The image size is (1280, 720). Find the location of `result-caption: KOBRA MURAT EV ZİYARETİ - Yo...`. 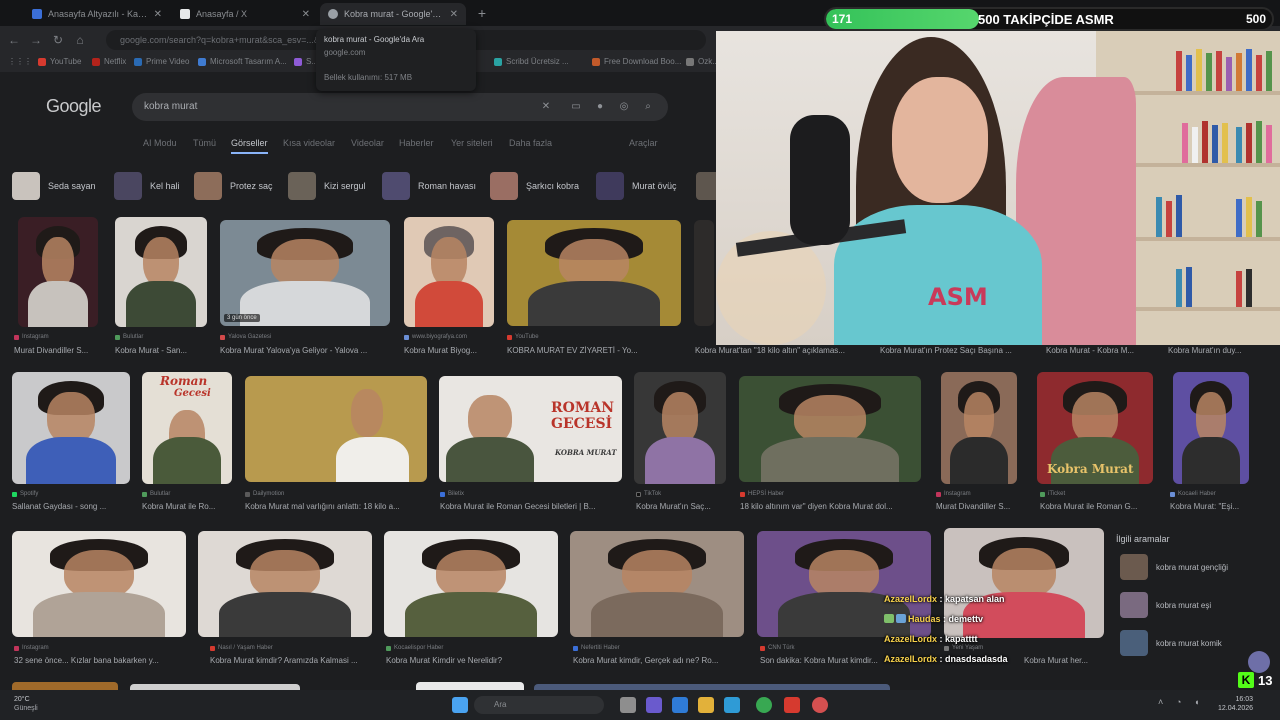

result-caption: KOBRA MURAT EV ZİYARETİ - Yo... is located at coordinates (594, 350).